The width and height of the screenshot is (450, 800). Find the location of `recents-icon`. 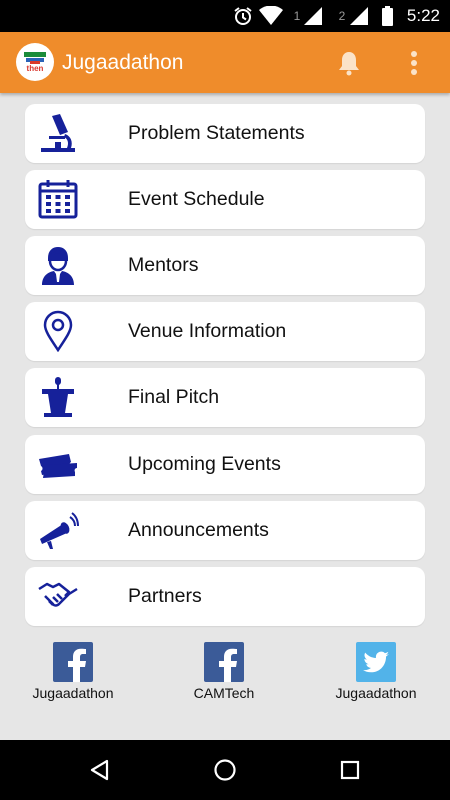

recents-icon is located at coordinates (350, 770).